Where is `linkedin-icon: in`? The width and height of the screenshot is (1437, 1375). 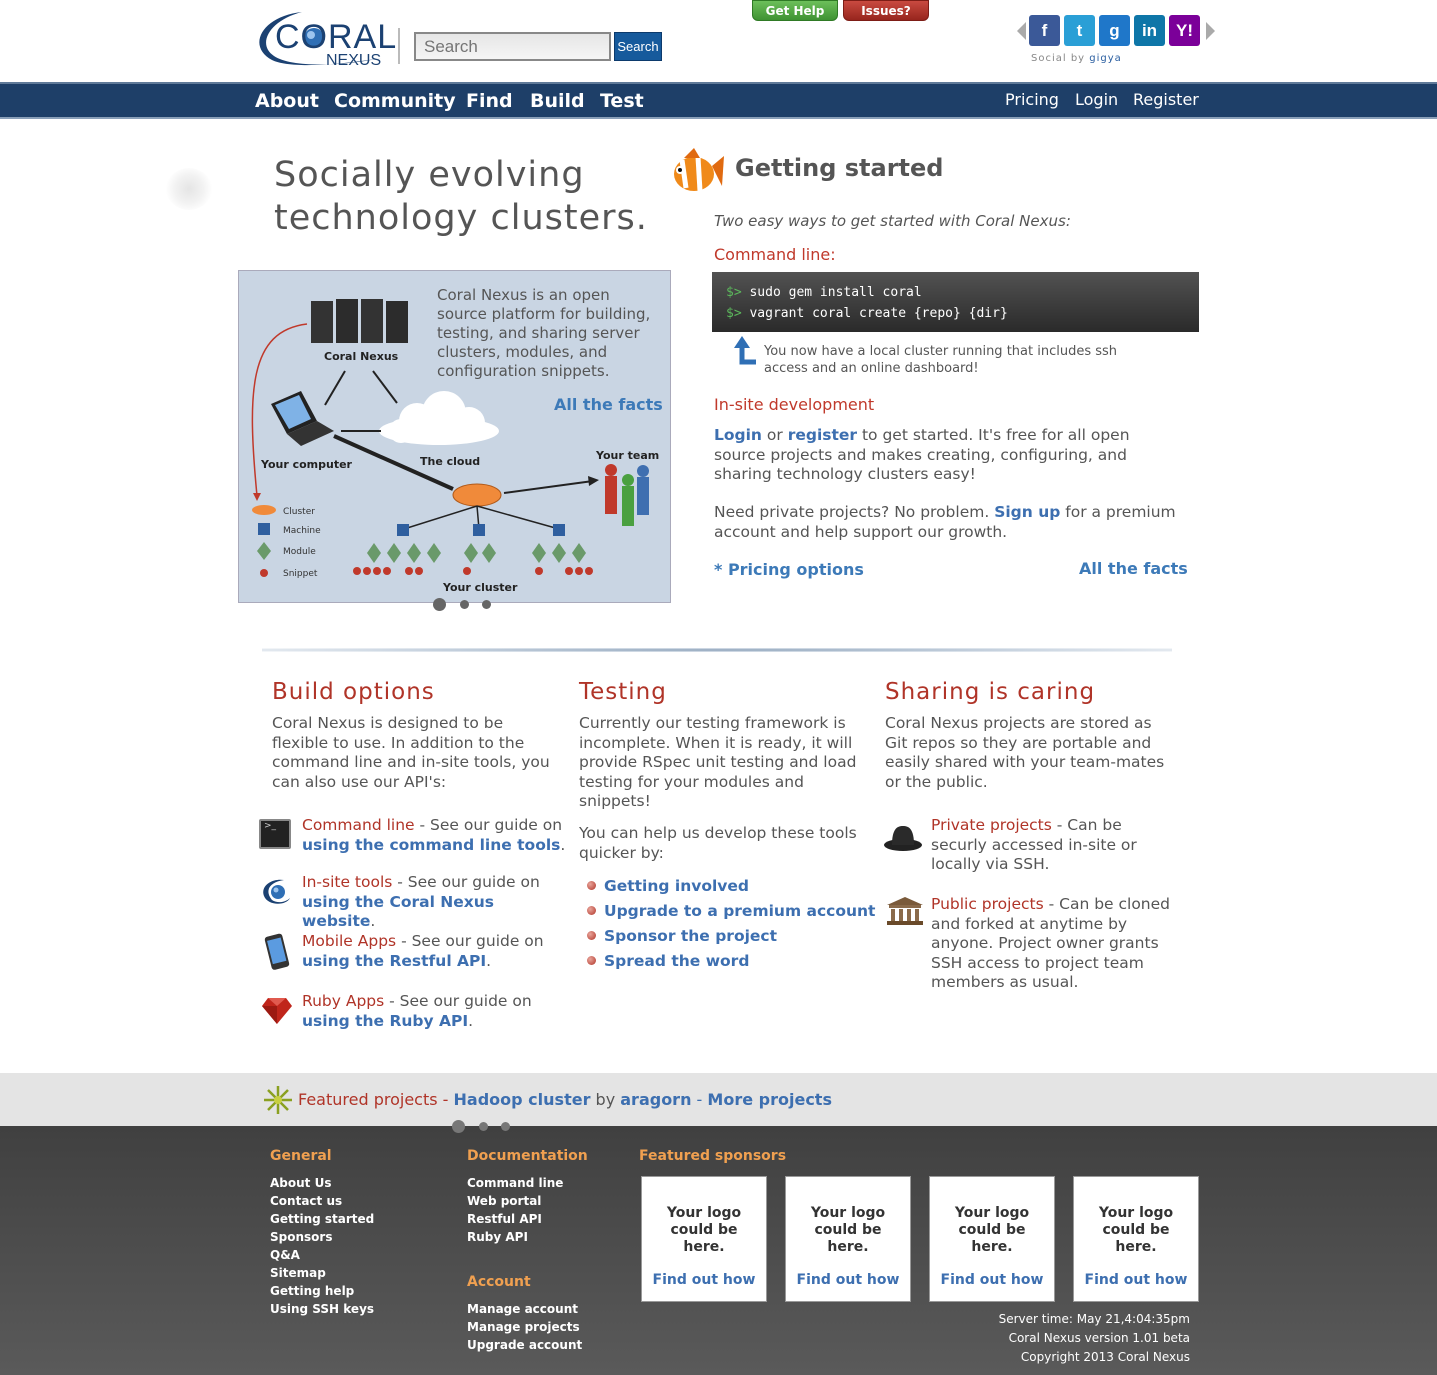 linkedin-icon: in is located at coordinates (1149, 30).